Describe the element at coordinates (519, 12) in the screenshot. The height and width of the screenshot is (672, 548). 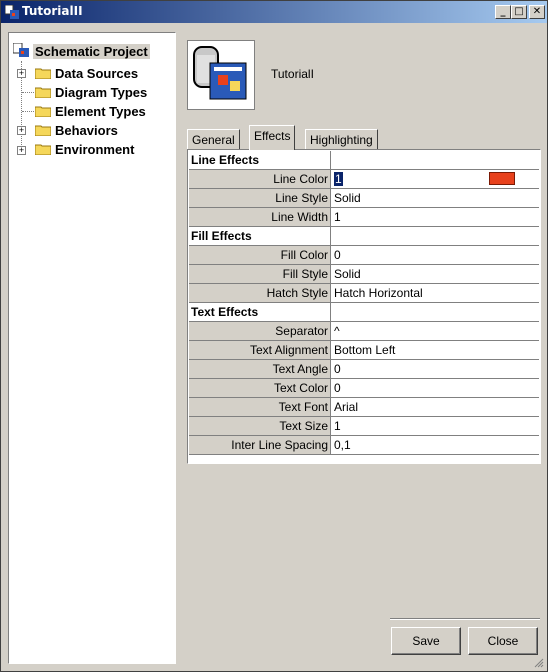
I see `maximize-button: □` at that location.